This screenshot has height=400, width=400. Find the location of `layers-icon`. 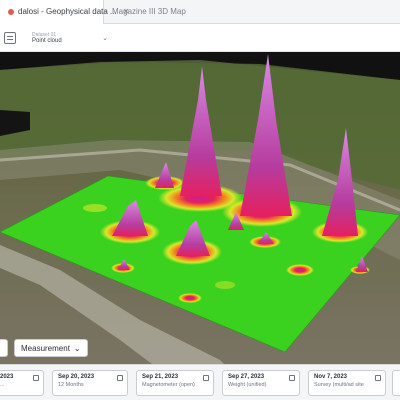

layers-icon is located at coordinates (10, 37).